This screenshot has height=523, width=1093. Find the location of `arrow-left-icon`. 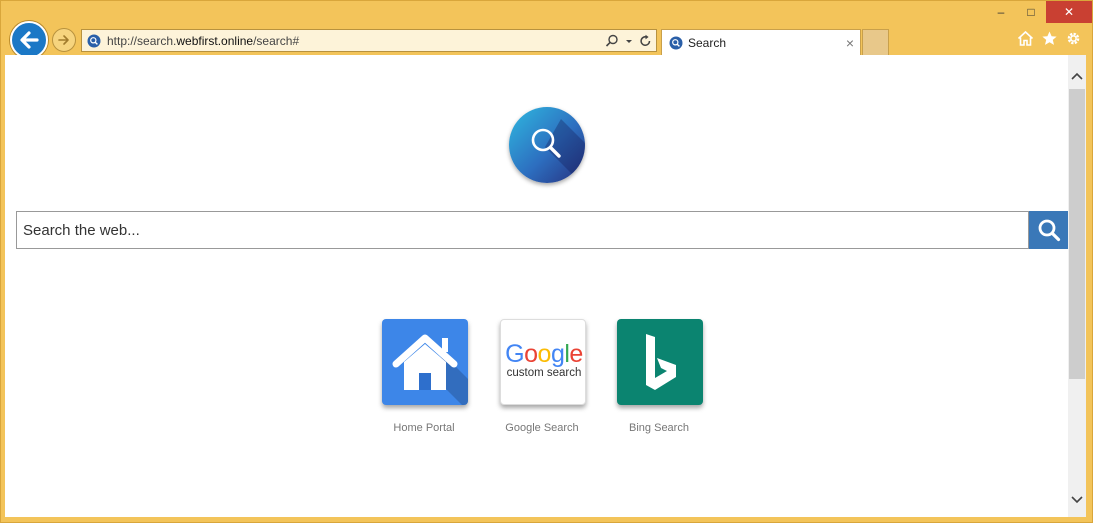

arrow-left-icon is located at coordinates (29, 40).